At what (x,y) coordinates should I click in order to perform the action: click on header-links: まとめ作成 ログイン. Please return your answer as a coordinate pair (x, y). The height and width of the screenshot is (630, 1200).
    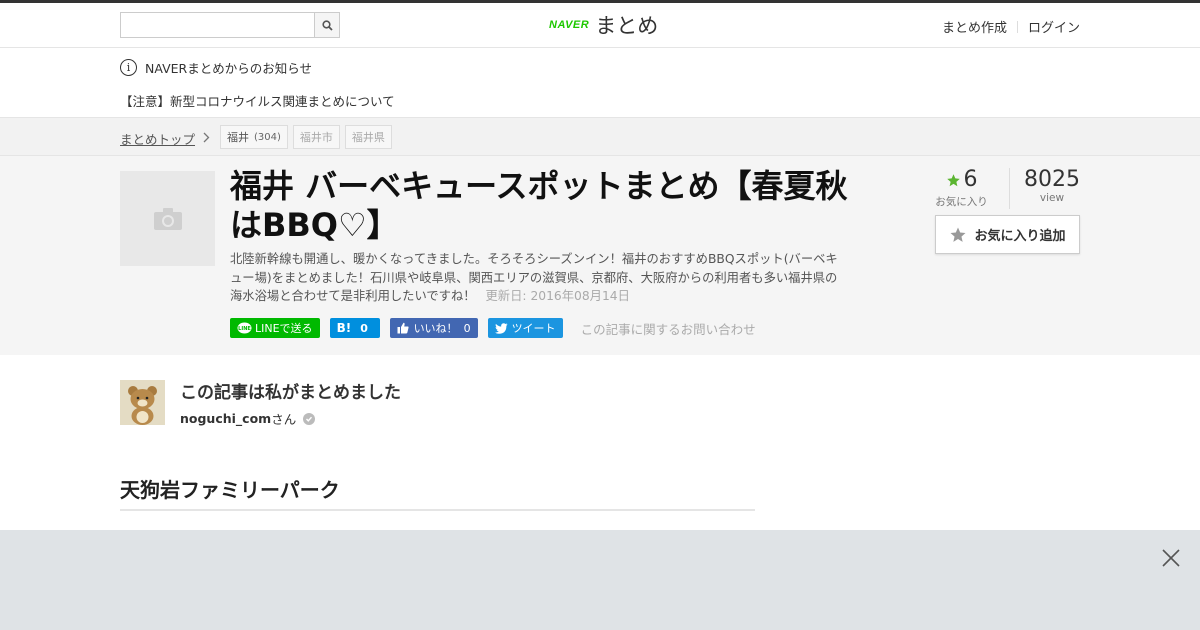
    Looking at the image, I should click on (1011, 26).